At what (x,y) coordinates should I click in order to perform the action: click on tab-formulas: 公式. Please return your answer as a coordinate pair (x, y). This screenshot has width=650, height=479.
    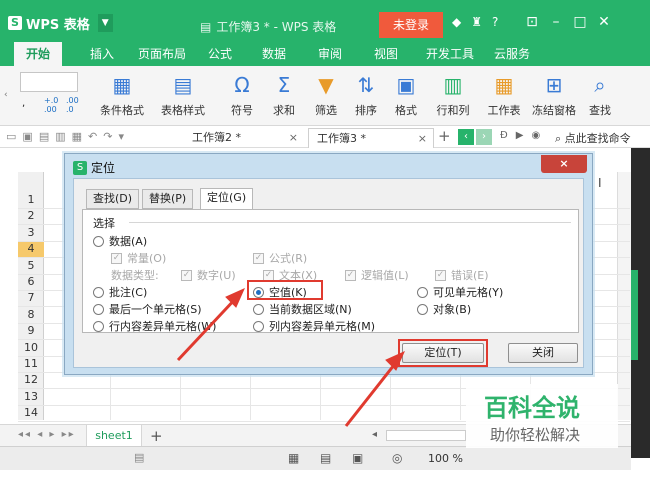
    Looking at the image, I should click on (220, 54).